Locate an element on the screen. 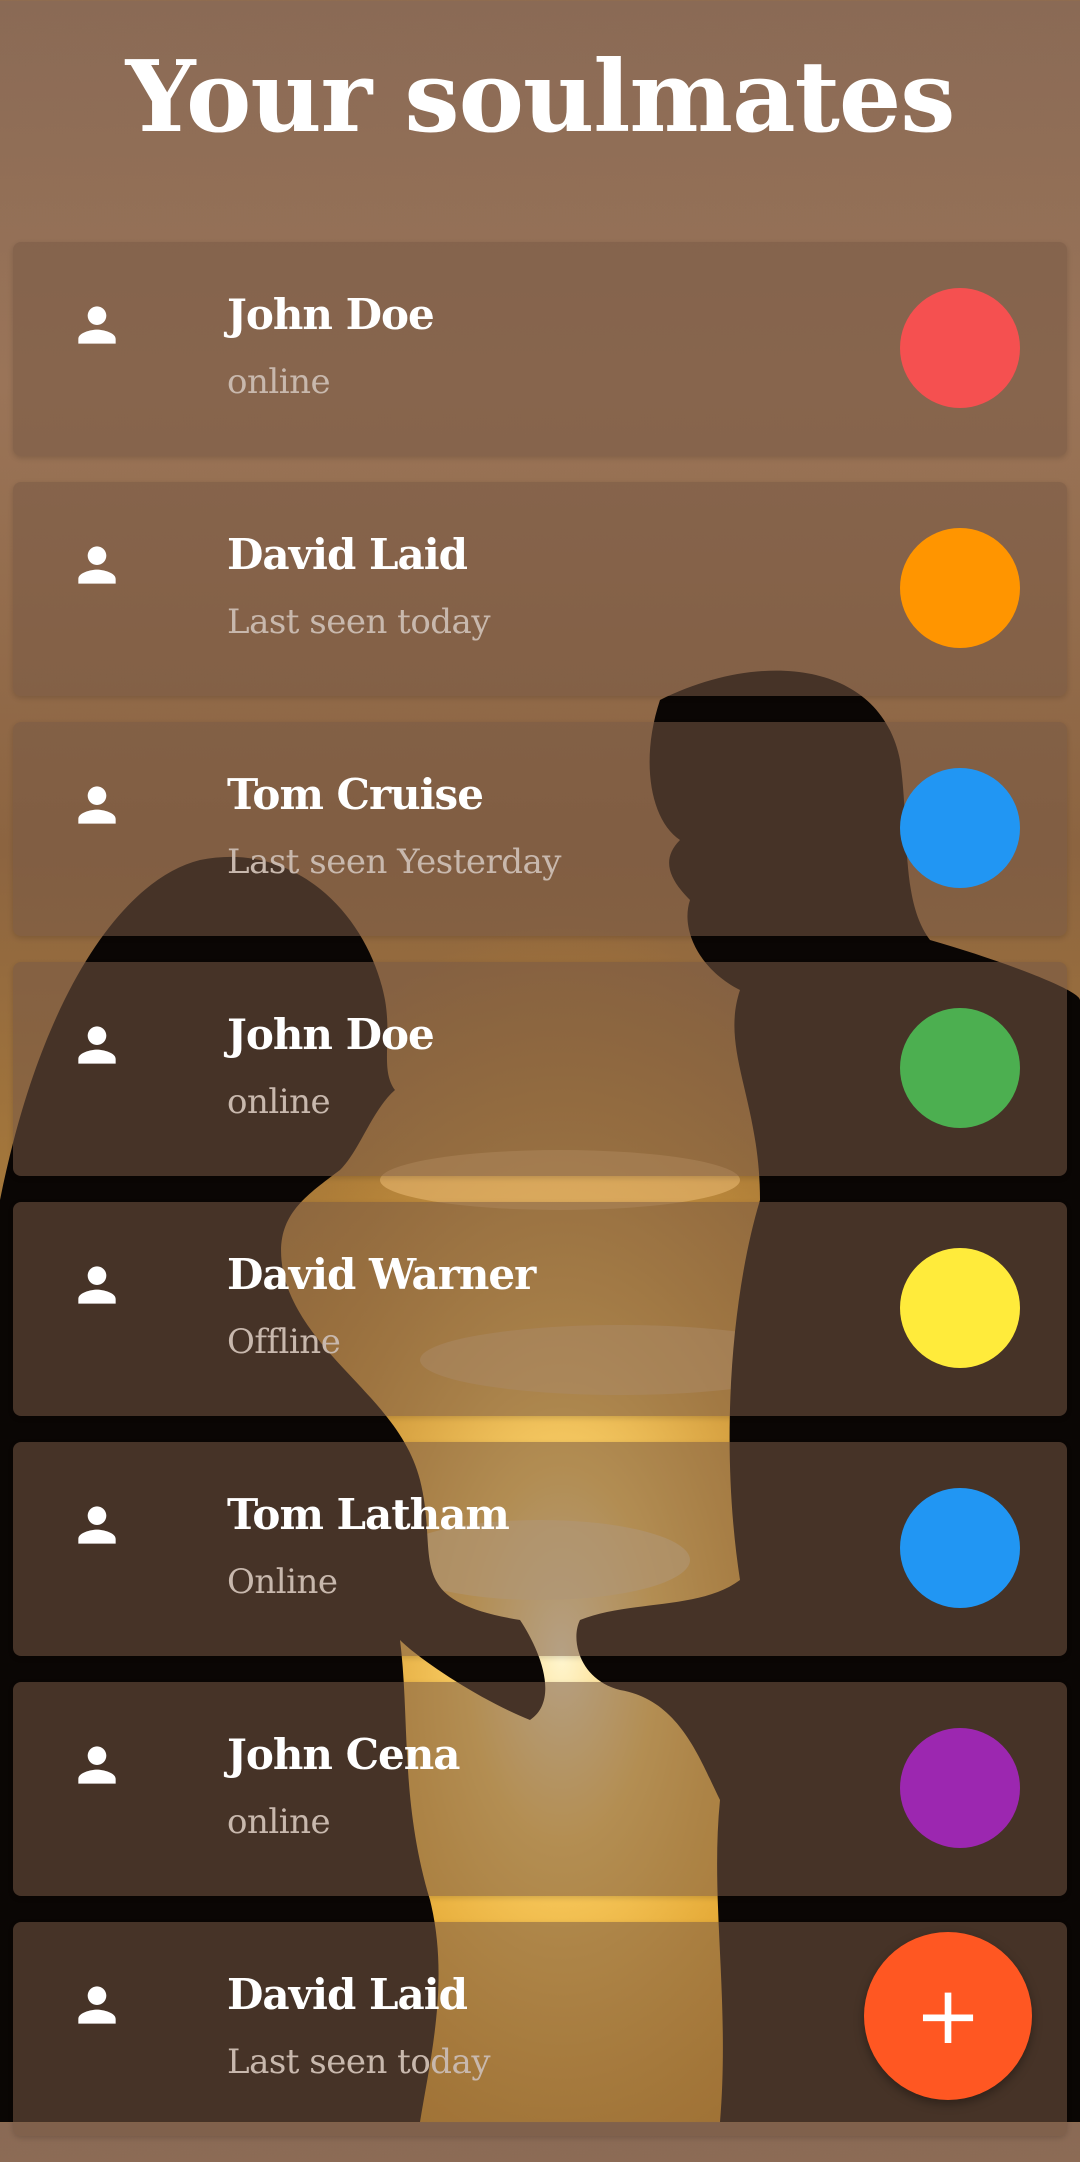 This screenshot has width=1080, height=2162. contact-card: David Laid Last seen today is located at coordinates (540, 589).